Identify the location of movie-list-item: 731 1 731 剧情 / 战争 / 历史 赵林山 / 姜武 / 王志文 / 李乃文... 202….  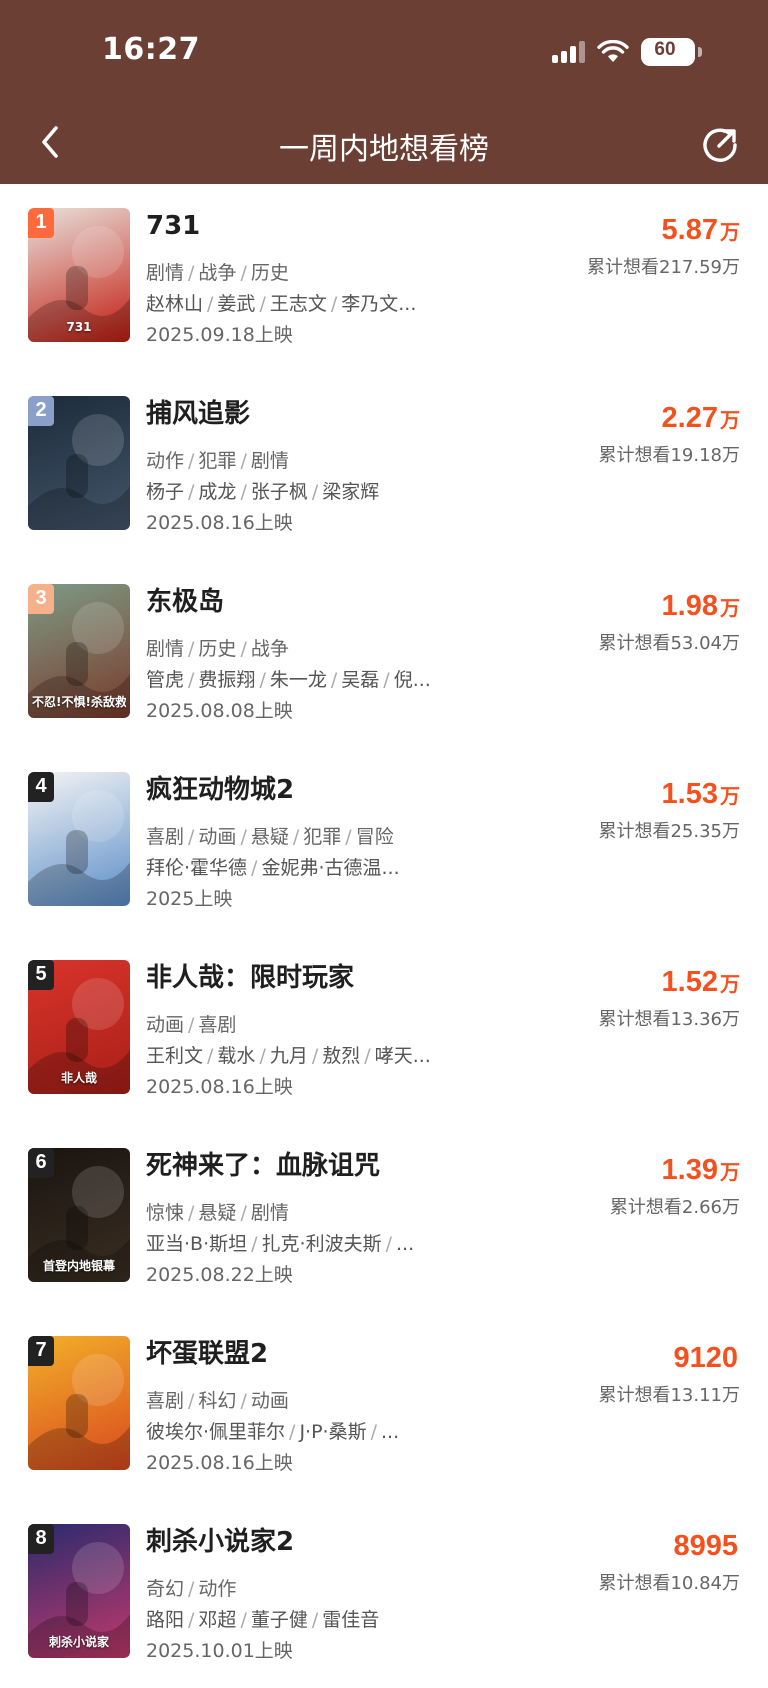
(384, 278).